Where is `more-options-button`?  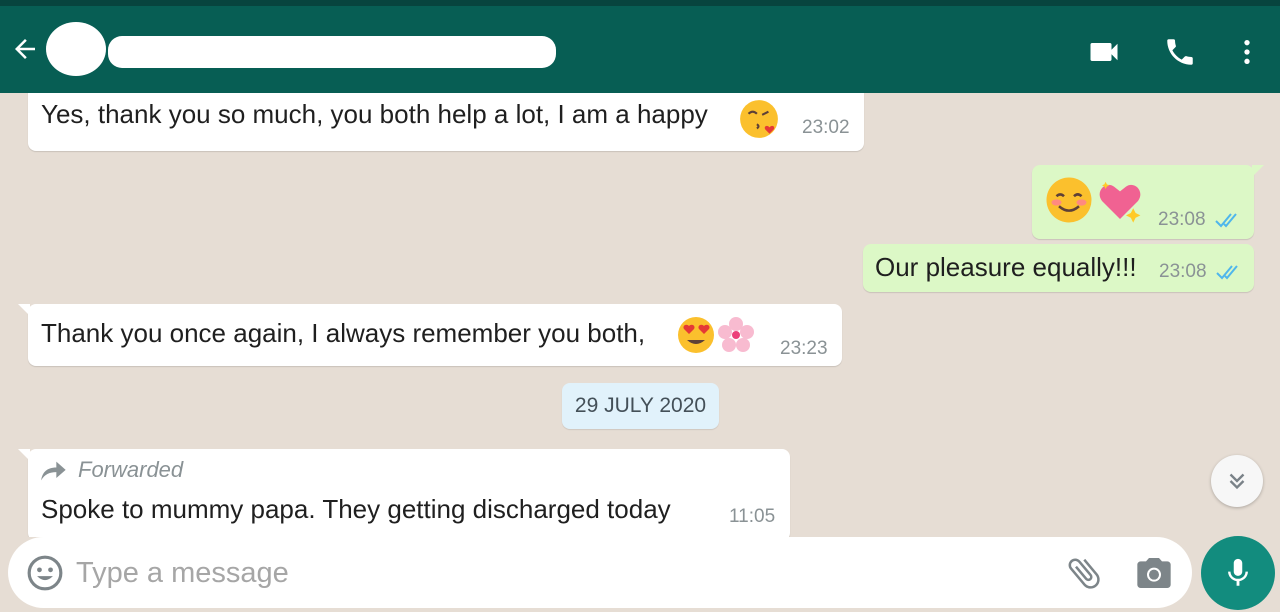
more-options-button is located at coordinates (1247, 52).